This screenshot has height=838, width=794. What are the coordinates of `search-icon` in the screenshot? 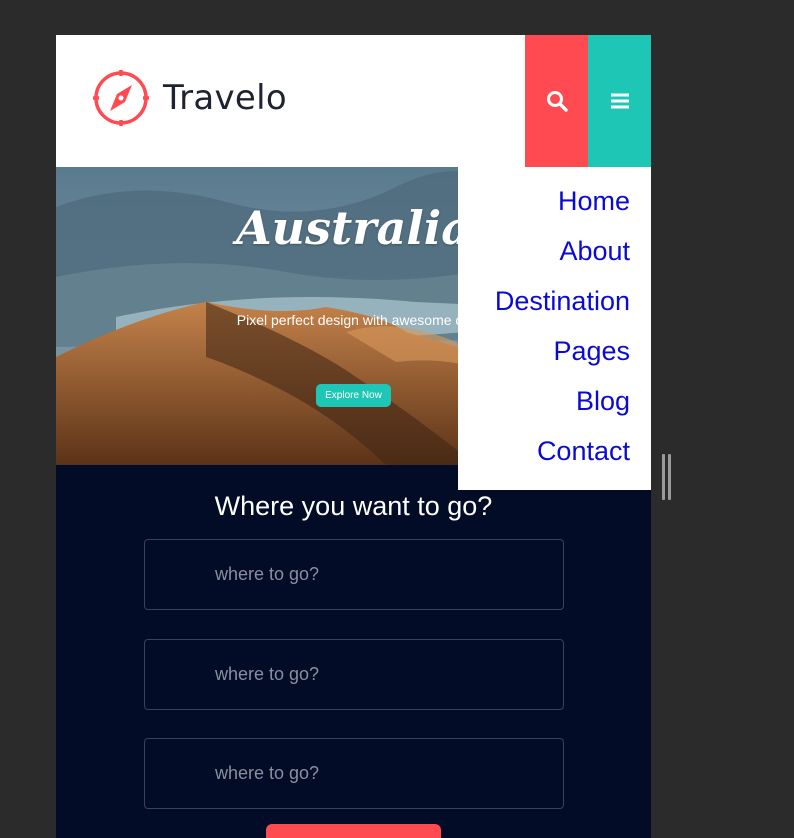 It's located at (557, 101).